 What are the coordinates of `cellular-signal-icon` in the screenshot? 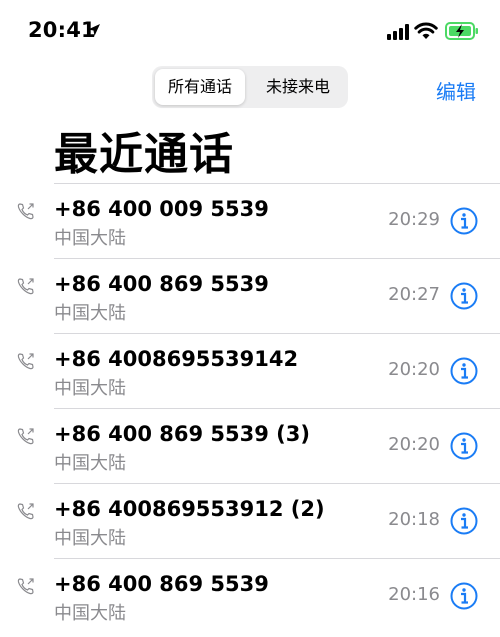 It's located at (398, 32).